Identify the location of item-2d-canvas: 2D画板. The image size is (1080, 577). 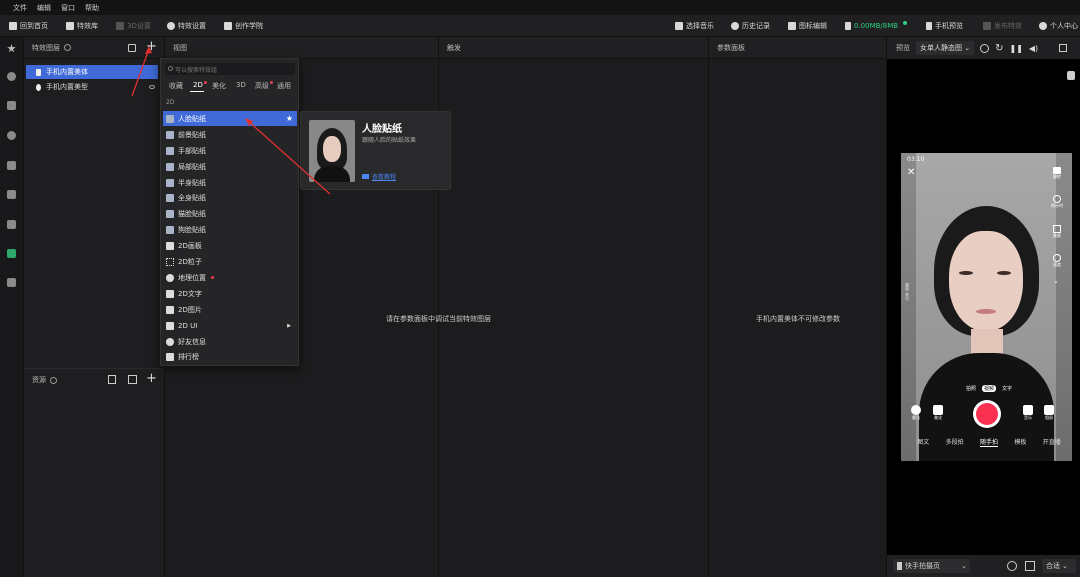
(230, 245).